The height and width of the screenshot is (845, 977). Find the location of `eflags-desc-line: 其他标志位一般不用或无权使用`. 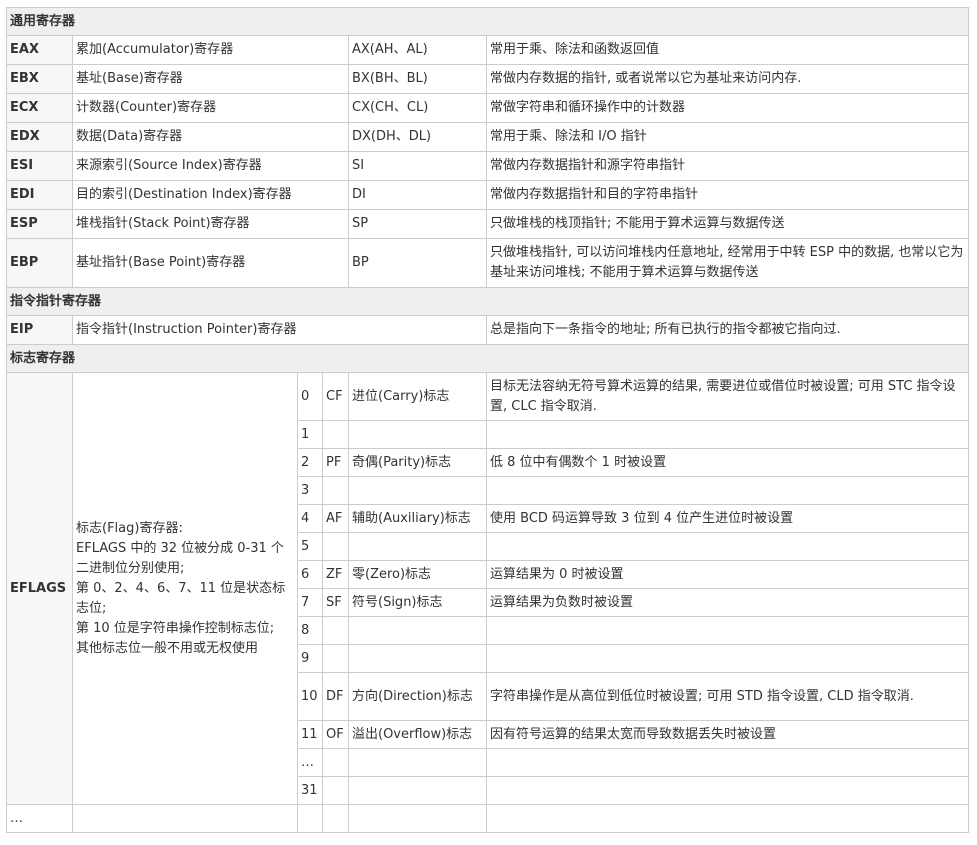

eflags-desc-line: 其他标志位一般不用或无权使用 is located at coordinates (167, 648).